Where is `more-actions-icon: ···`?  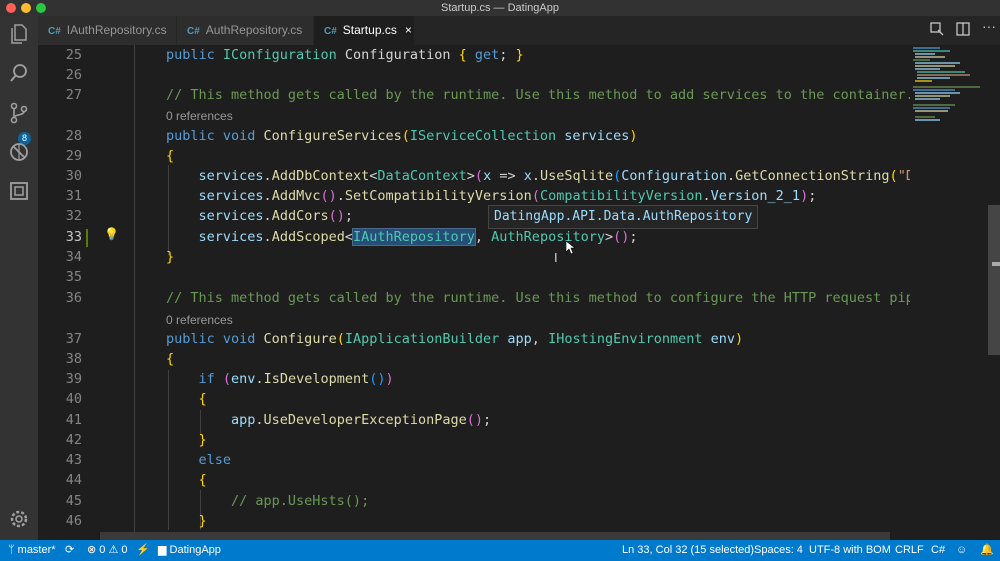 more-actions-icon: ··· is located at coordinates (989, 26).